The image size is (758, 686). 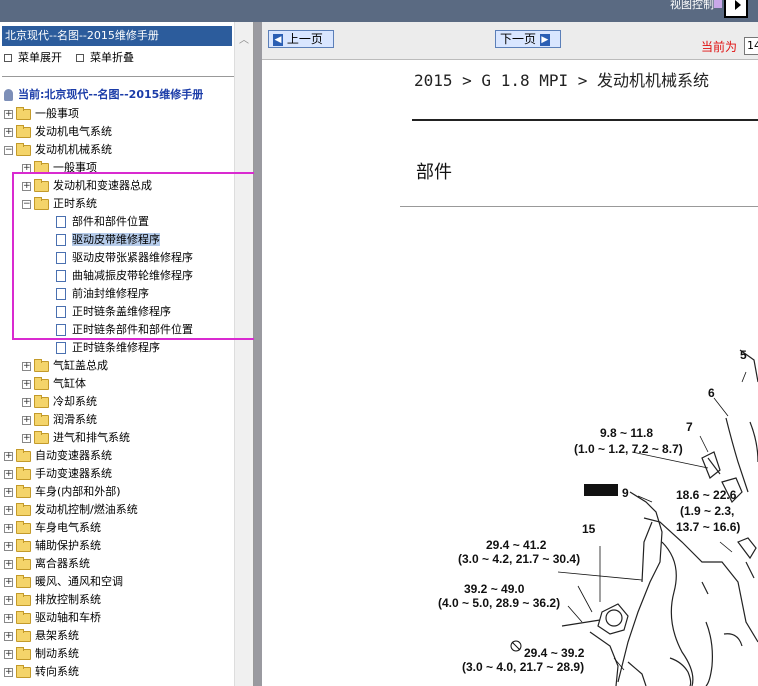 What do you see at coordinates (706, 495) in the screenshot?
I see `torque-label: 18.6 ~ 22.6` at bounding box center [706, 495].